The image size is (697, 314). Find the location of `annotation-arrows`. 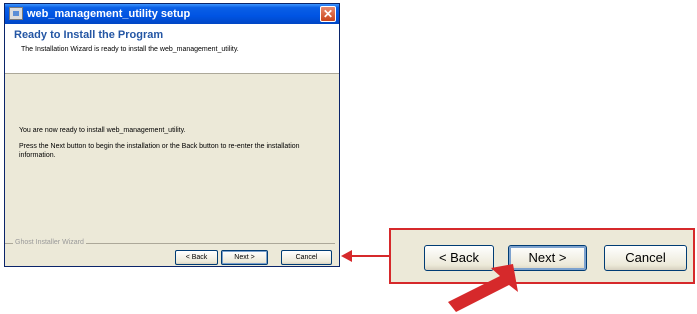

annotation-arrows is located at coordinates (429, 281).